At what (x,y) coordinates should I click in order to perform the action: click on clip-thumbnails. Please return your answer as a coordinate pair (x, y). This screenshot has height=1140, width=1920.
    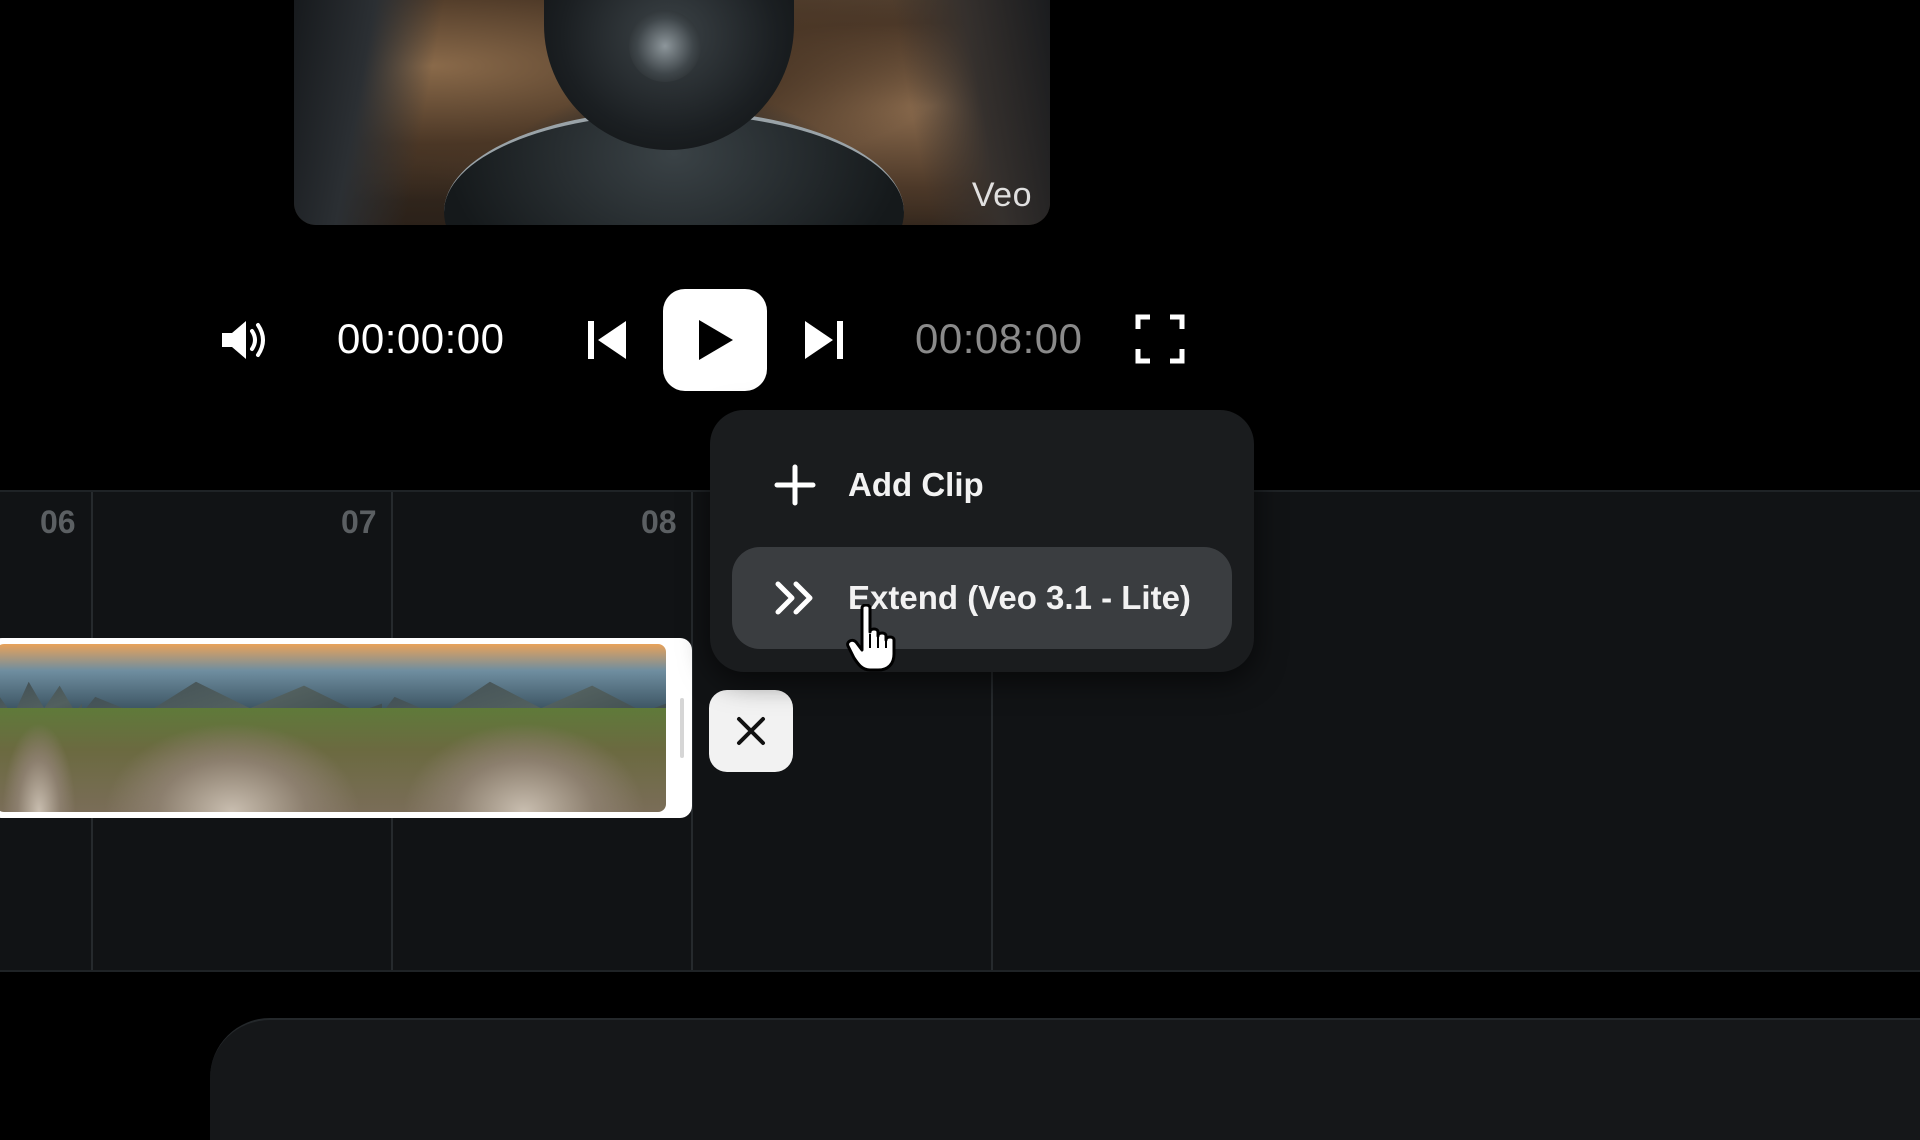
    Looking at the image, I should click on (333, 728).